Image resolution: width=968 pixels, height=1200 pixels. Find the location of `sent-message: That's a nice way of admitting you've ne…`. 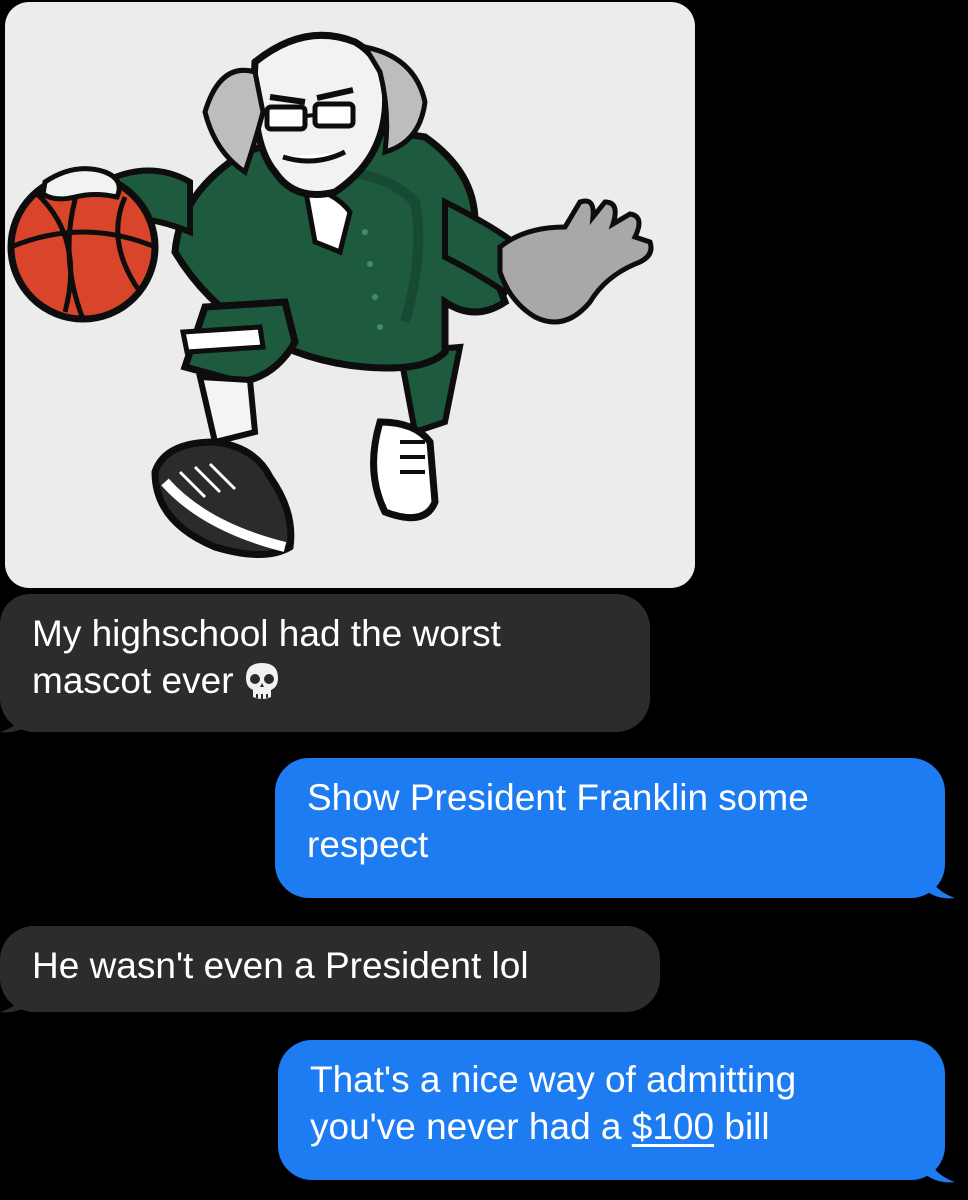

sent-message: That's a nice way of admitting you've ne… is located at coordinates (611, 1110).